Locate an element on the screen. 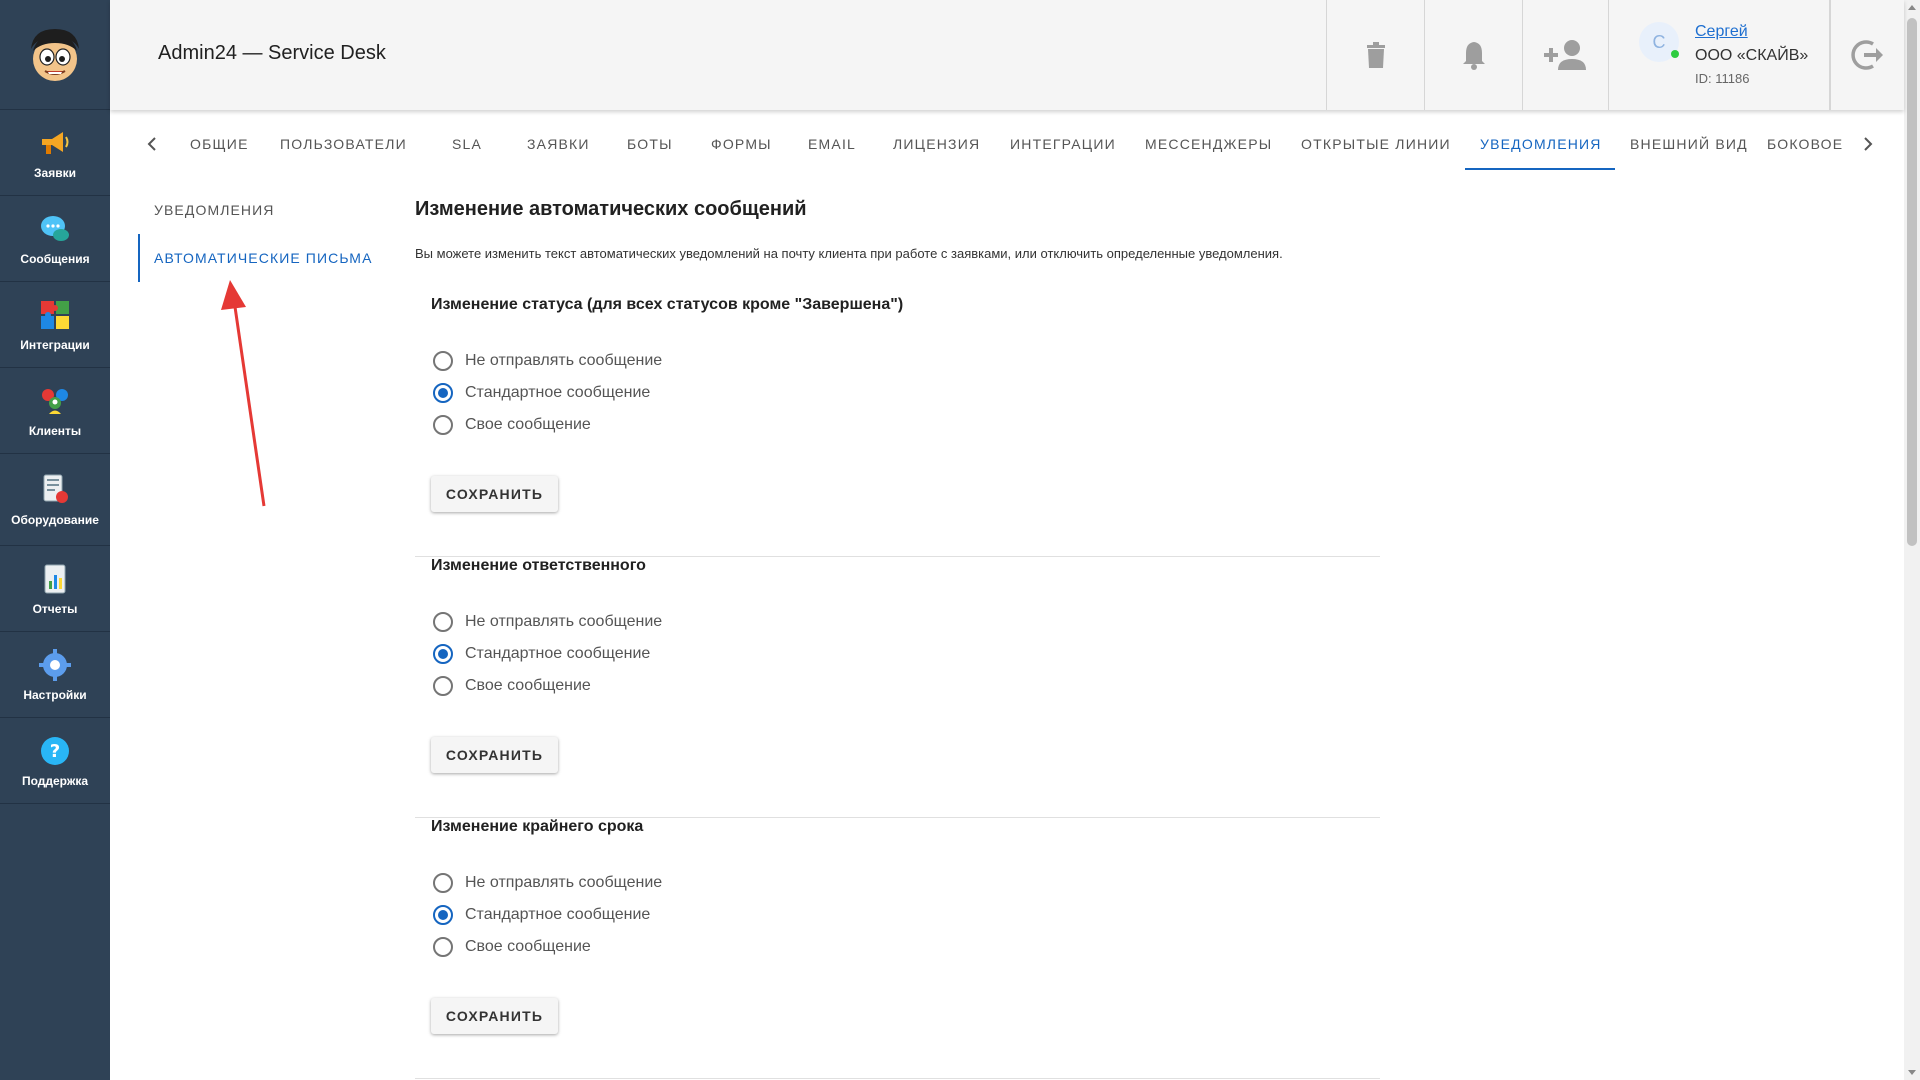 The image size is (1920, 1080). user-organization: ООО «СКАЙВ» is located at coordinates (1752, 55).